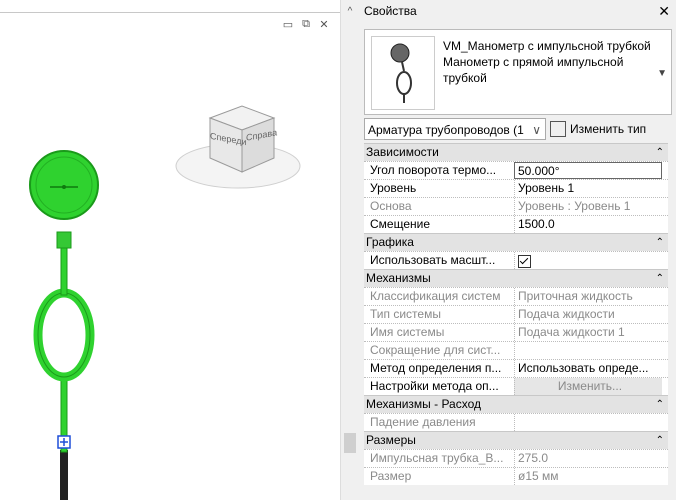 The height and width of the screenshot is (500, 676). What do you see at coordinates (398, 278) in the screenshot?
I see `section-title: Механизмы` at bounding box center [398, 278].